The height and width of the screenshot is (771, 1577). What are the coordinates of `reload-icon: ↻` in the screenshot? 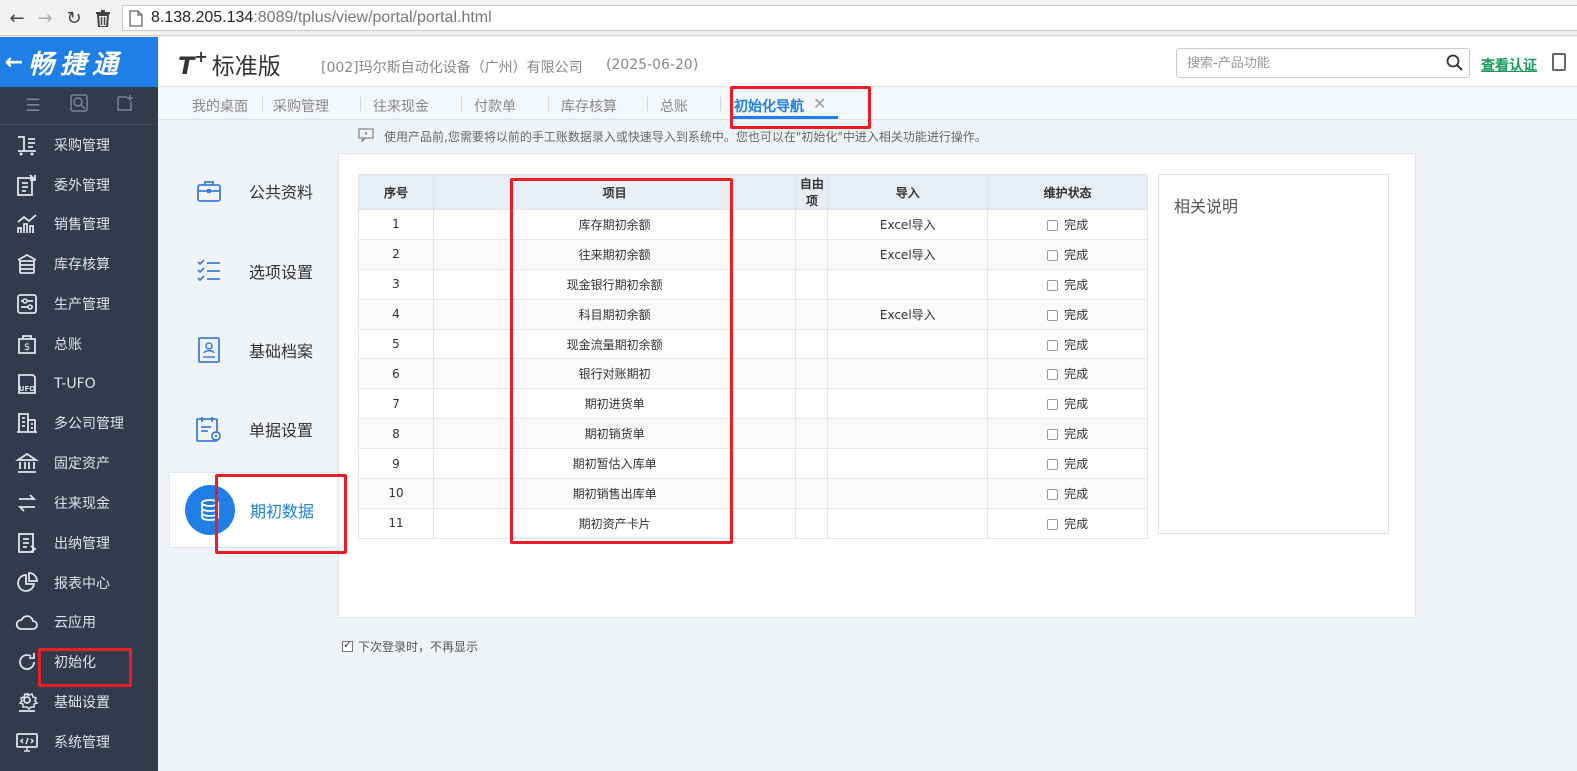 It's located at (74, 18).